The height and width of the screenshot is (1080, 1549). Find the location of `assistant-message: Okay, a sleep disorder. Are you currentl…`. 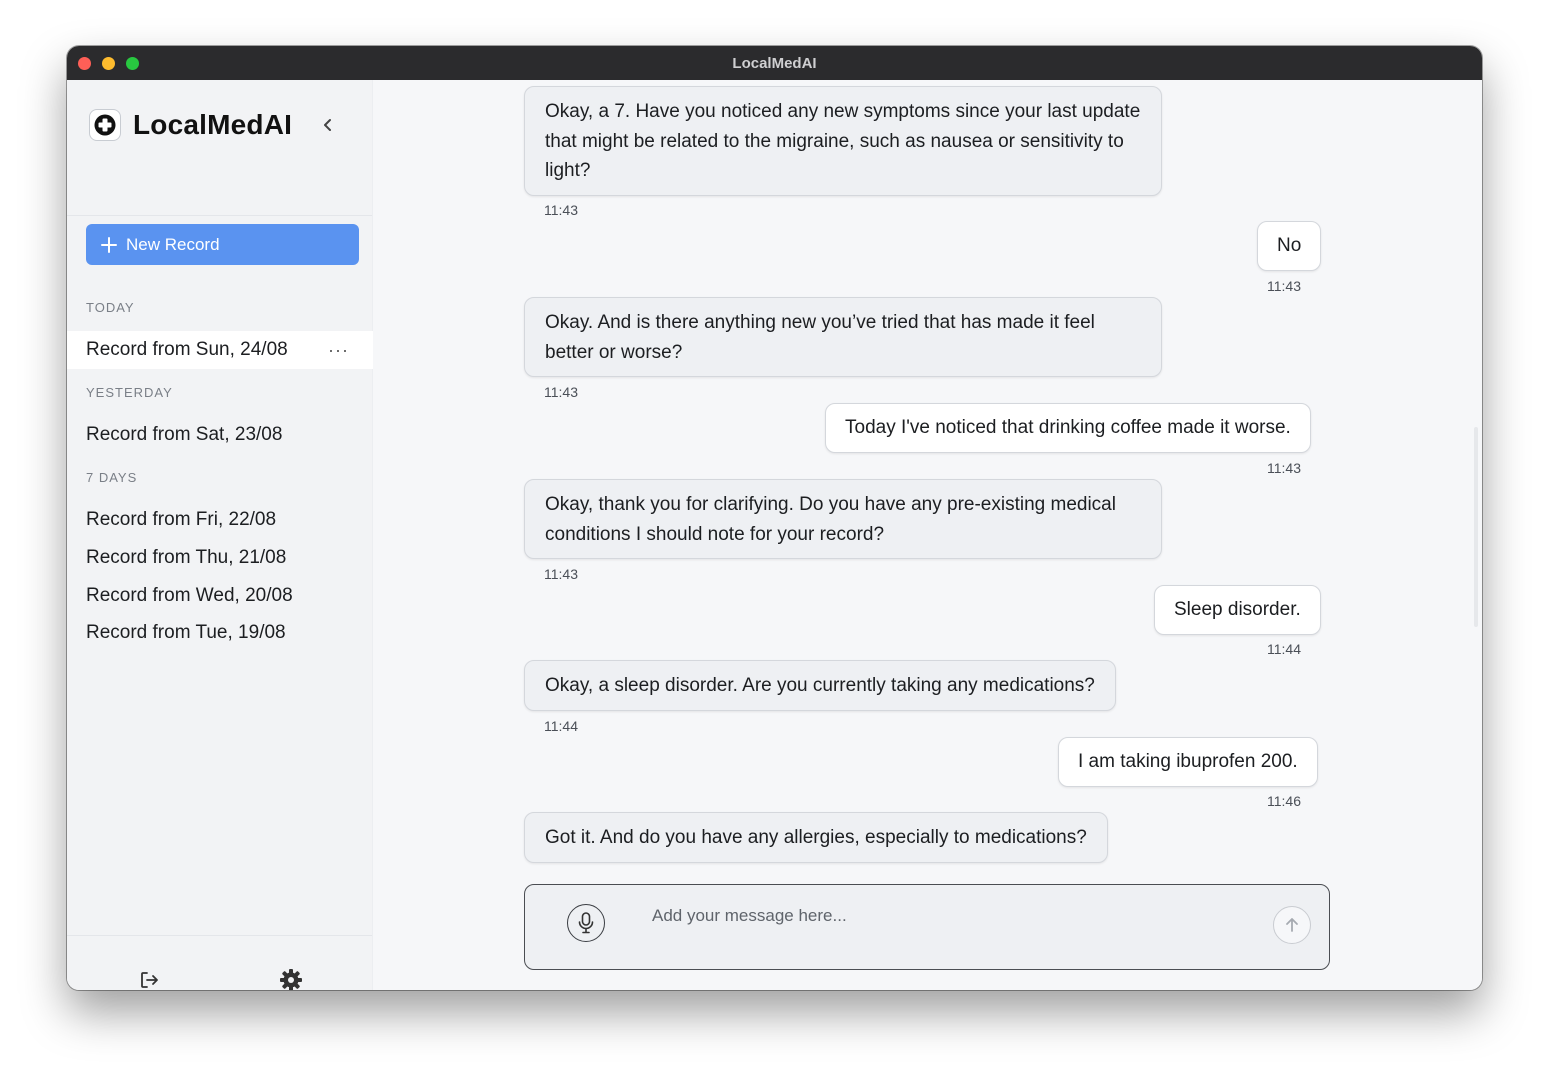

assistant-message: Okay, a sleep disorder. Are you currentl… is located at coordinates (820, 685).